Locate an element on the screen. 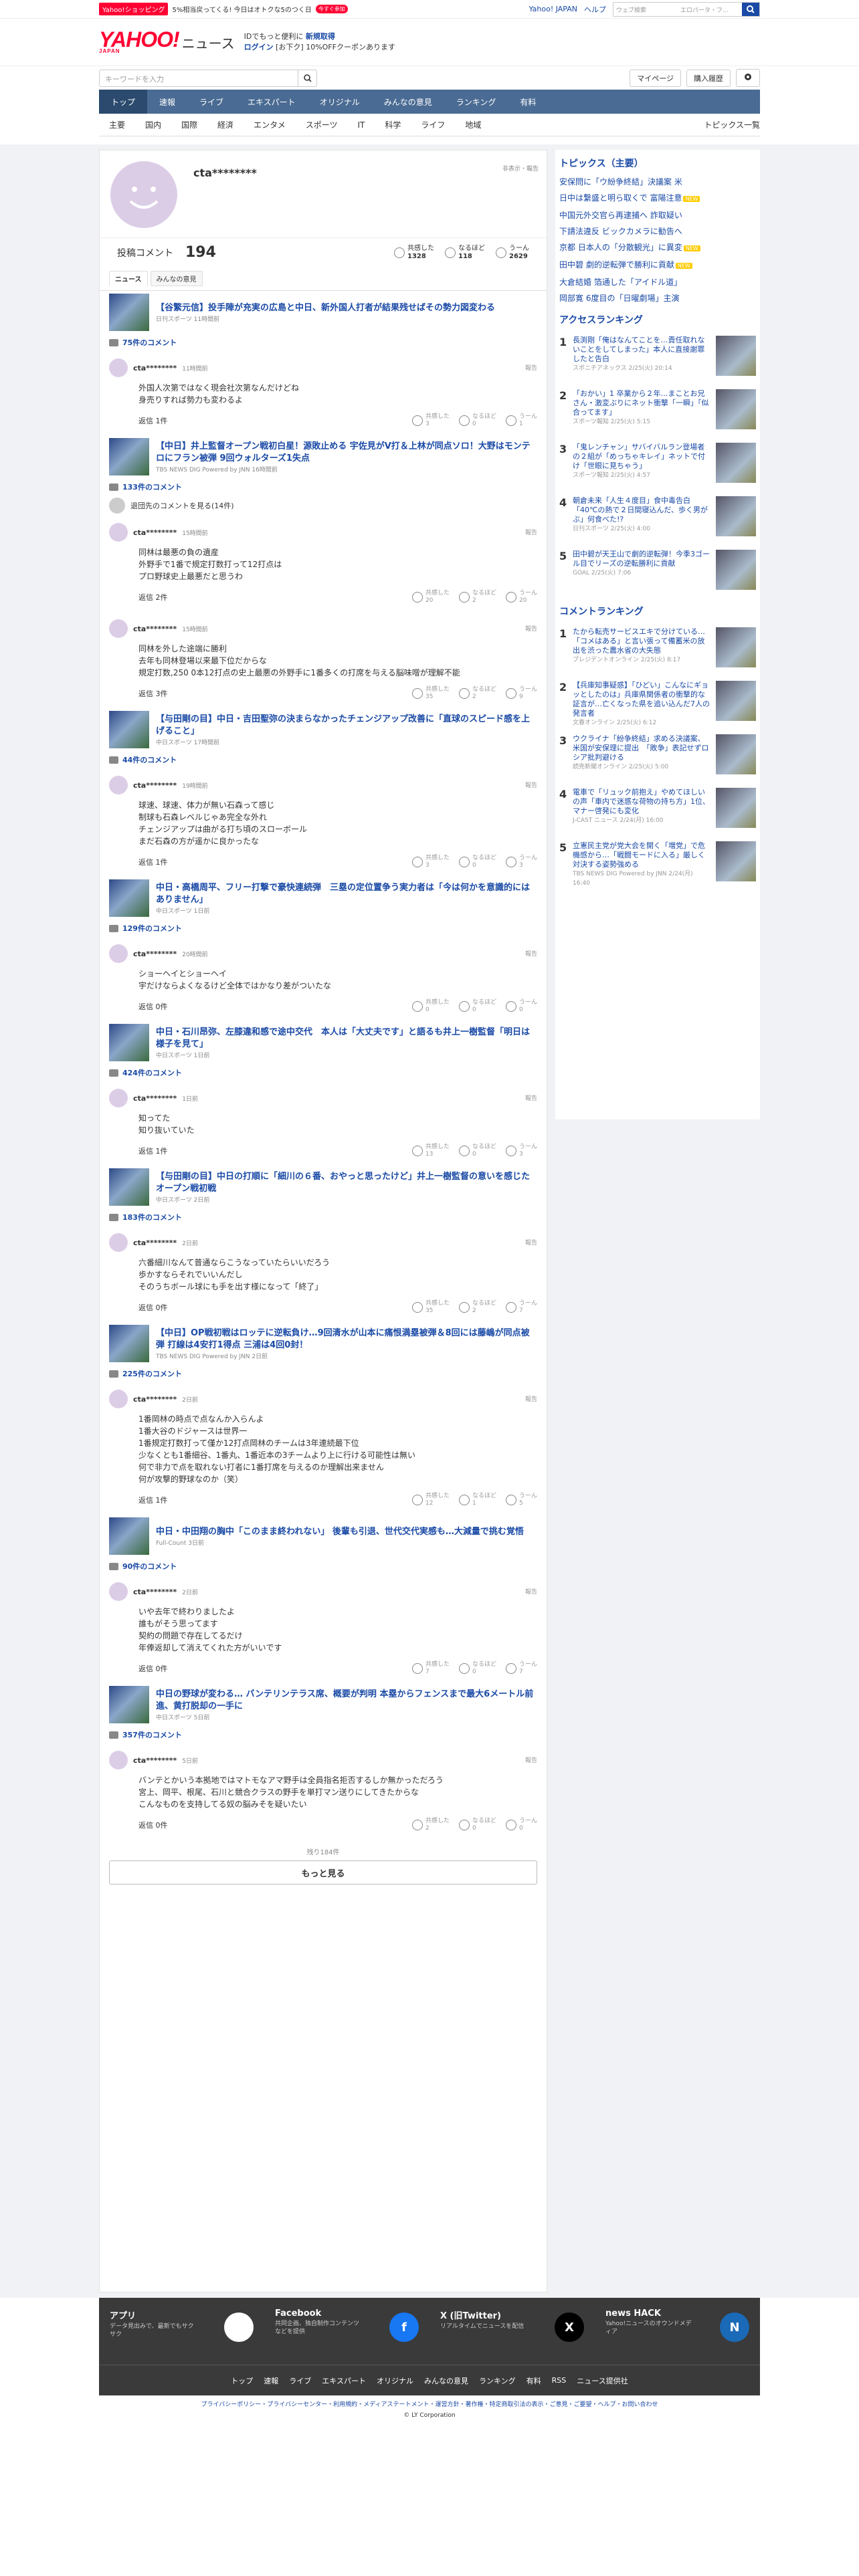  footer-link: ライブ is located at coordinates (300, 2381).